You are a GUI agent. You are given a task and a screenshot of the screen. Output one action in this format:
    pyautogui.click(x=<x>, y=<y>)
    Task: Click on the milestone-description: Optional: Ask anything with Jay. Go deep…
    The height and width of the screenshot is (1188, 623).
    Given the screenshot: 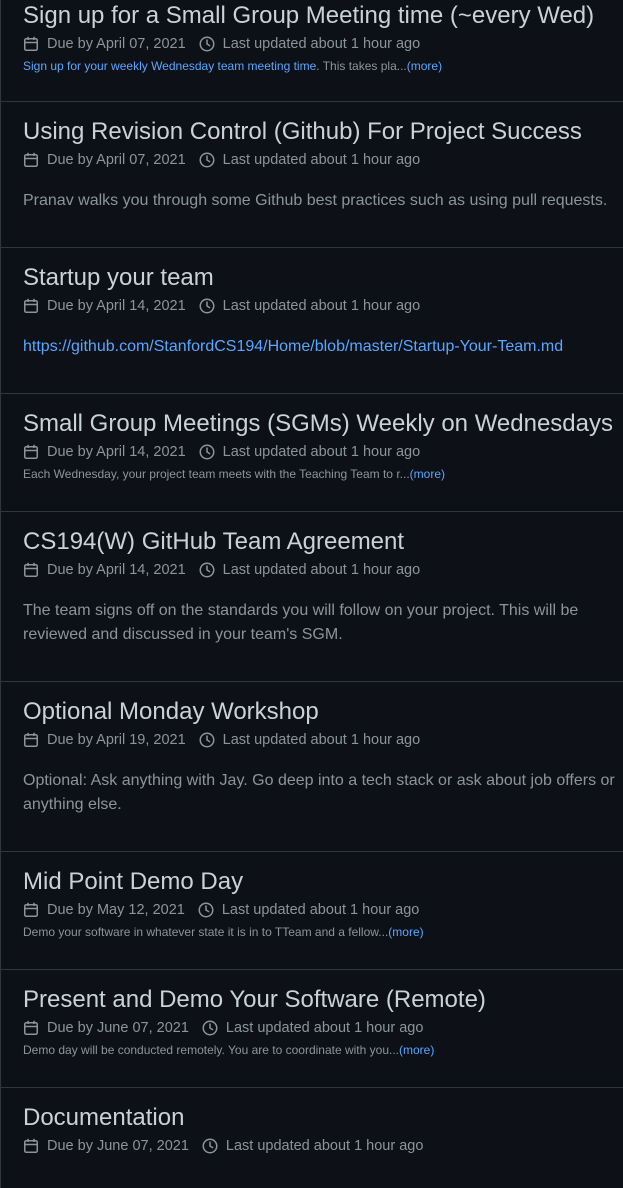 What is the action you would take?
    pyautogui.click(x=319, y=792)
    